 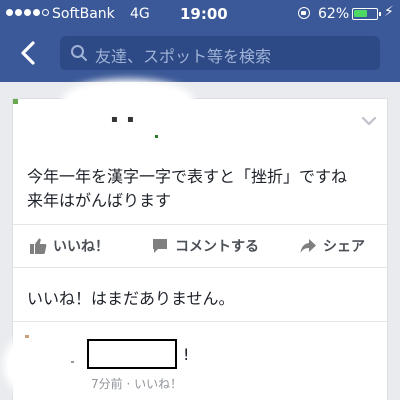 I want to click on battery-icon, so click(x=366, y=14).